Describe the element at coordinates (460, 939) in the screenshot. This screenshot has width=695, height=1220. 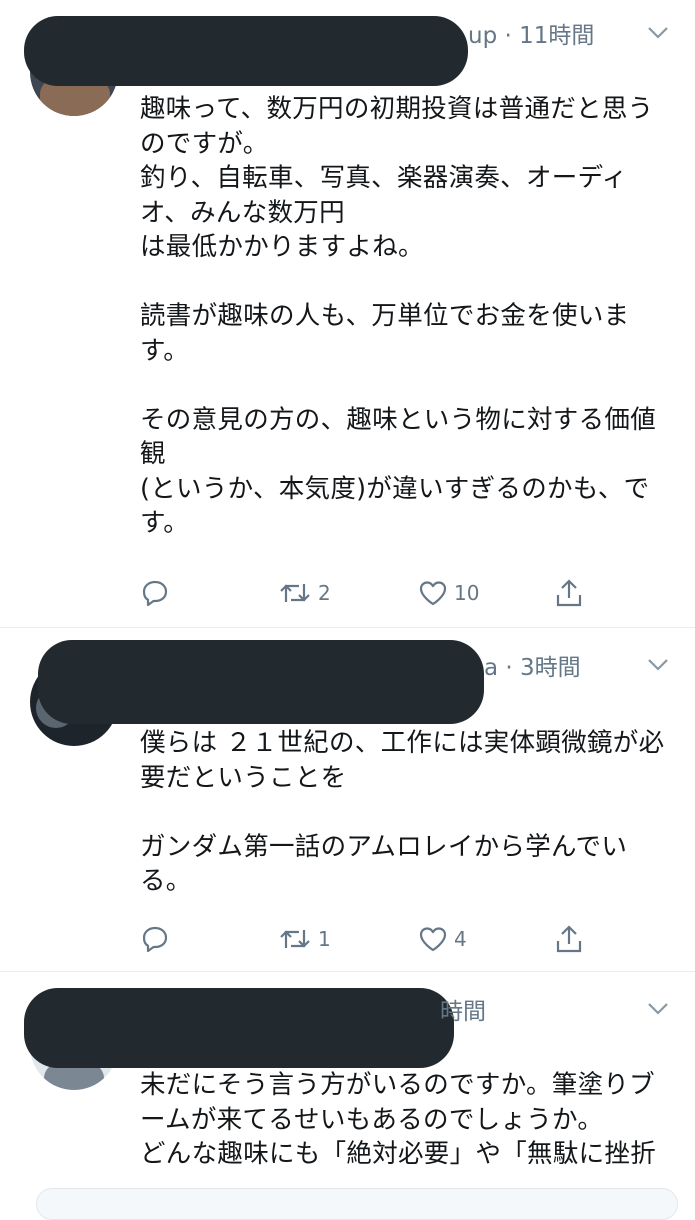
I see `like-count: 4` at that location.